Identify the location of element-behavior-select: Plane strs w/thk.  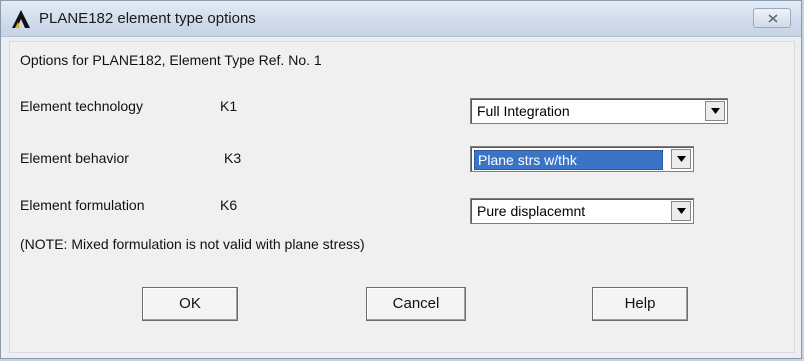
(582, 159).